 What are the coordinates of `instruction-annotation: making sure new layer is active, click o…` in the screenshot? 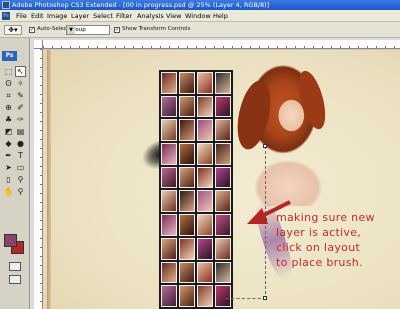 It's located at (338, 240).